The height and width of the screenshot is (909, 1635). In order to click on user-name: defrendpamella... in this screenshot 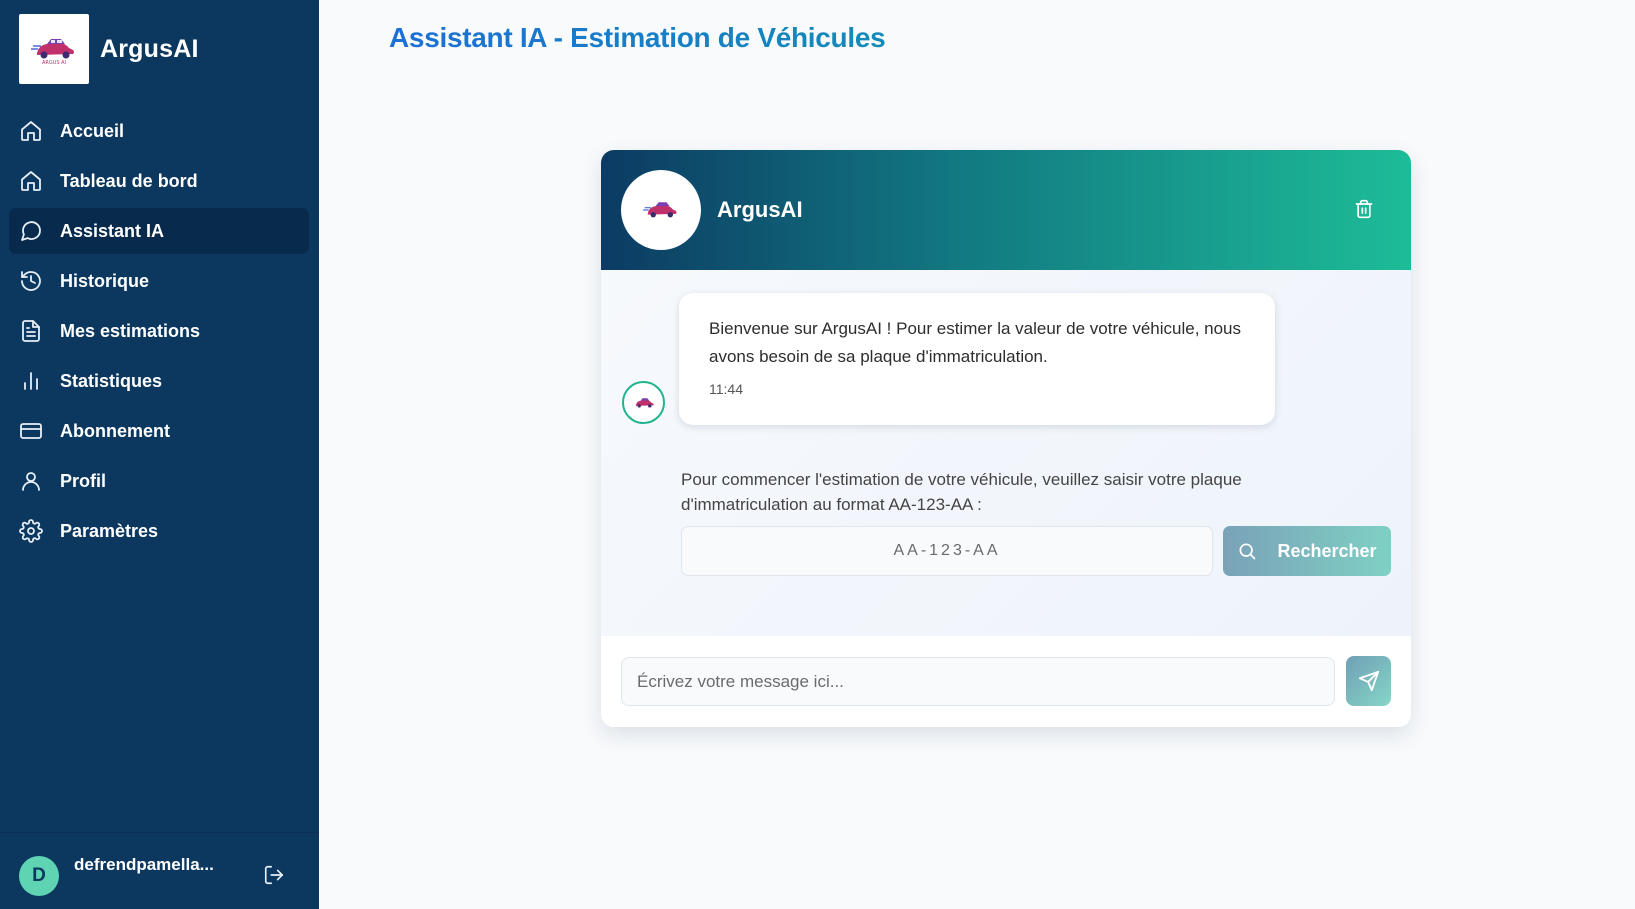, I will do `click(144, 864)`.